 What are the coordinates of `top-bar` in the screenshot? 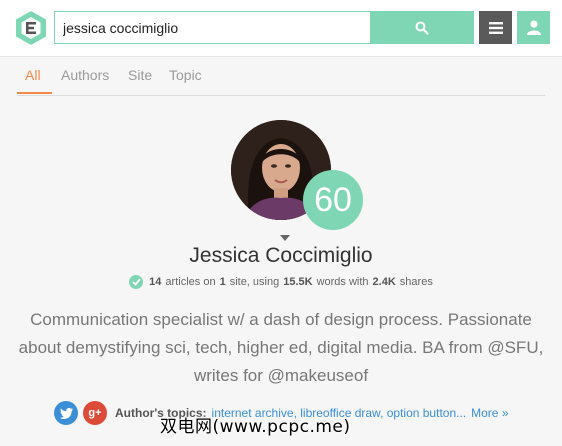 It's located at (281, 28).